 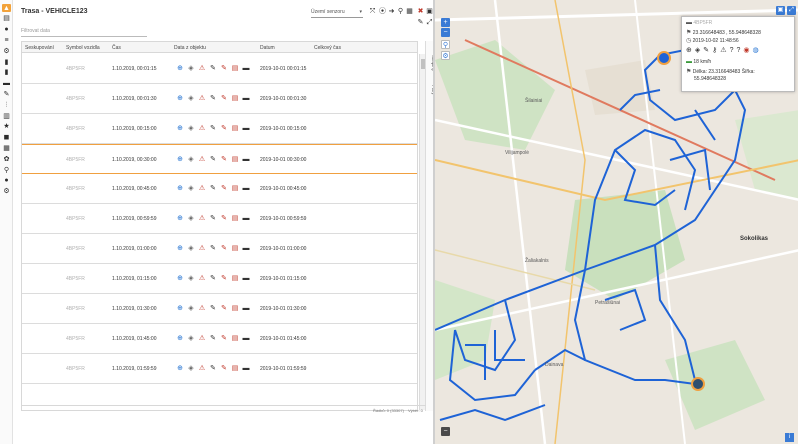 I want to click on vehicle-marker, so click(x=664, y=58).